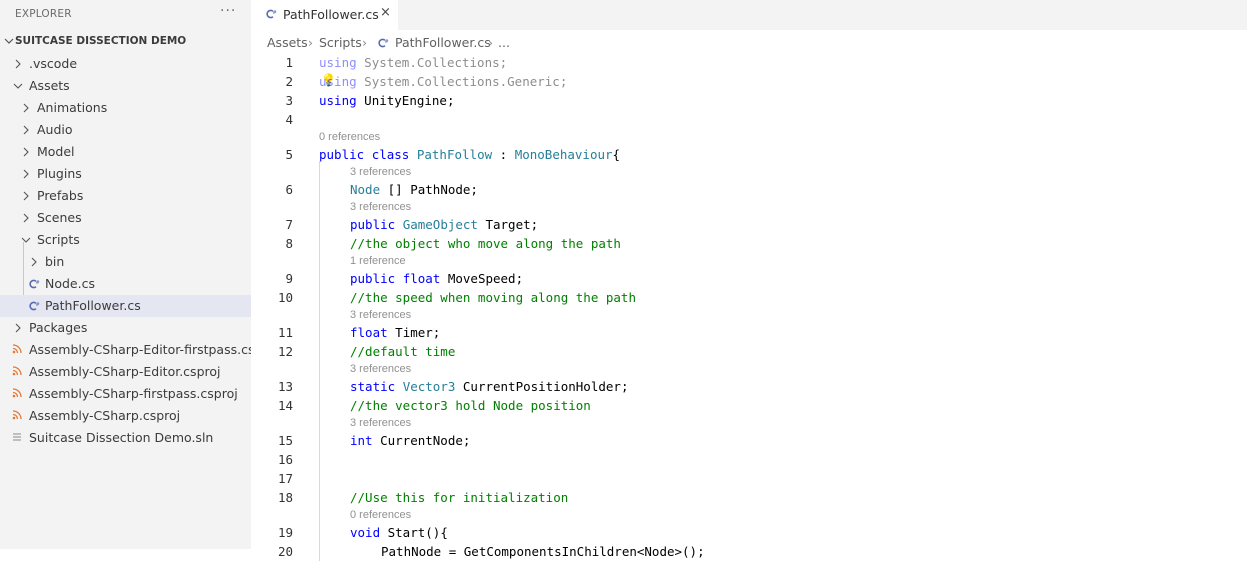 The height and width of the screenshot is (561, 1247). Describe the element at coordinates (289, 154) in the screenshot. I see `line-number: 5` at that location.